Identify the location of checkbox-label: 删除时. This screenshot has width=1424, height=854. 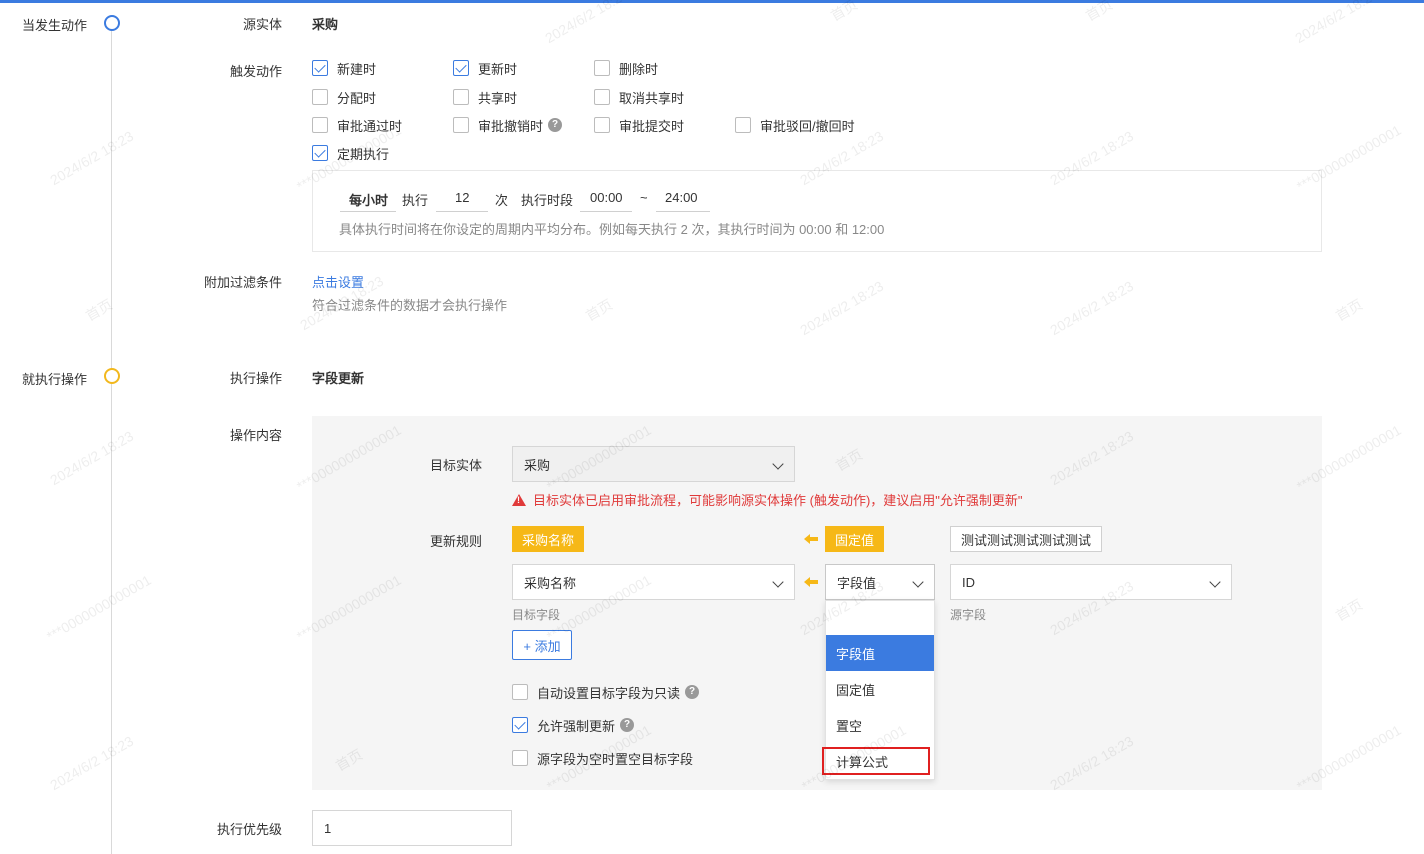
(639, 69).